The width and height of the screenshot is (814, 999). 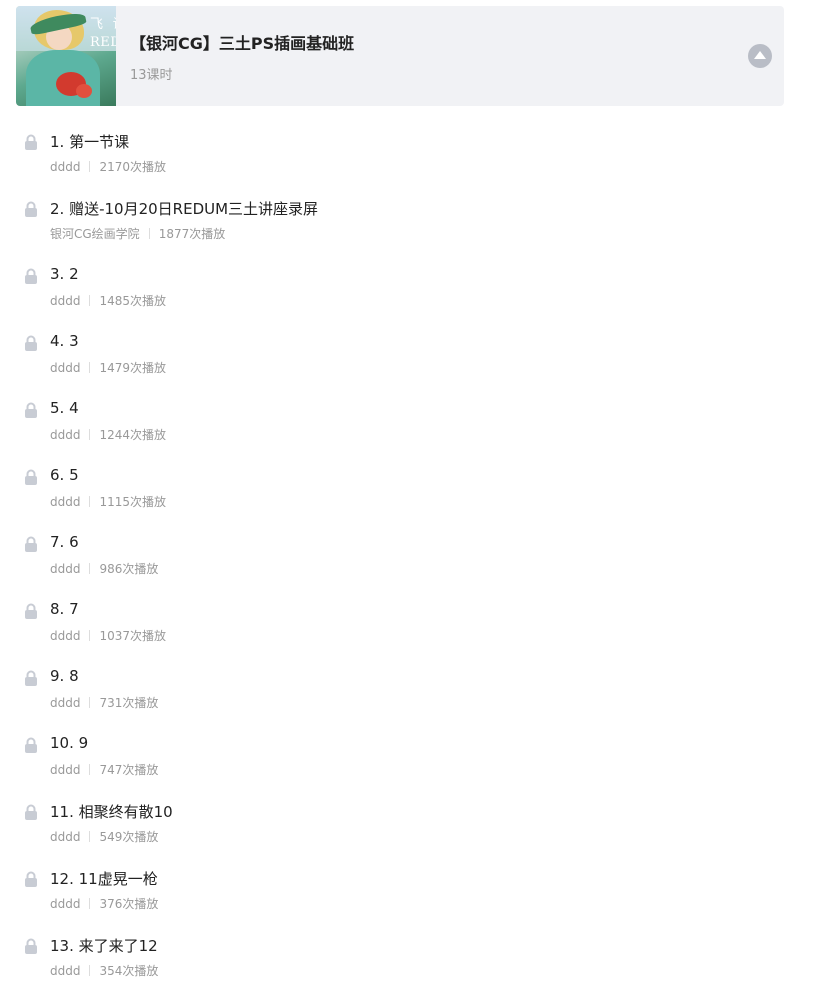 I want to click on lesson-play-count: 986次播放, so click(x=129, y=569).